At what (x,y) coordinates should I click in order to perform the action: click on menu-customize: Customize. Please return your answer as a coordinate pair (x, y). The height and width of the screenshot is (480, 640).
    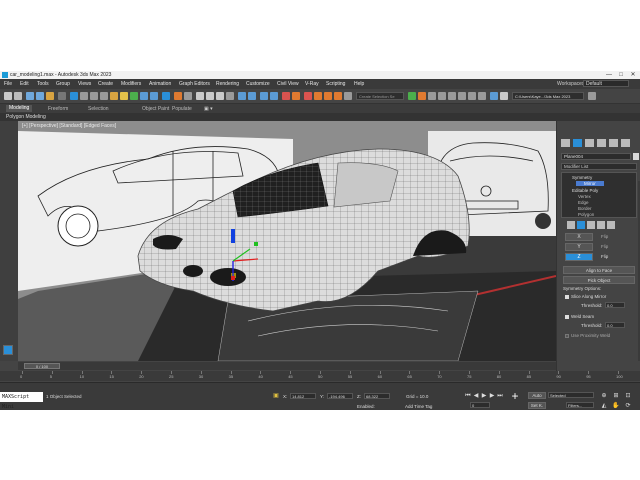
    Looking at the image, I should click on (258, 84).